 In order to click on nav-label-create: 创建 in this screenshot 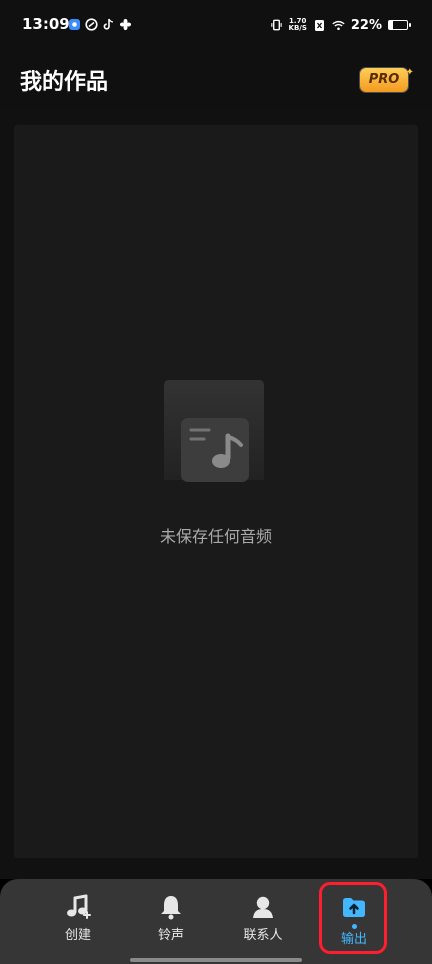, I will do `click(77, 935)`.